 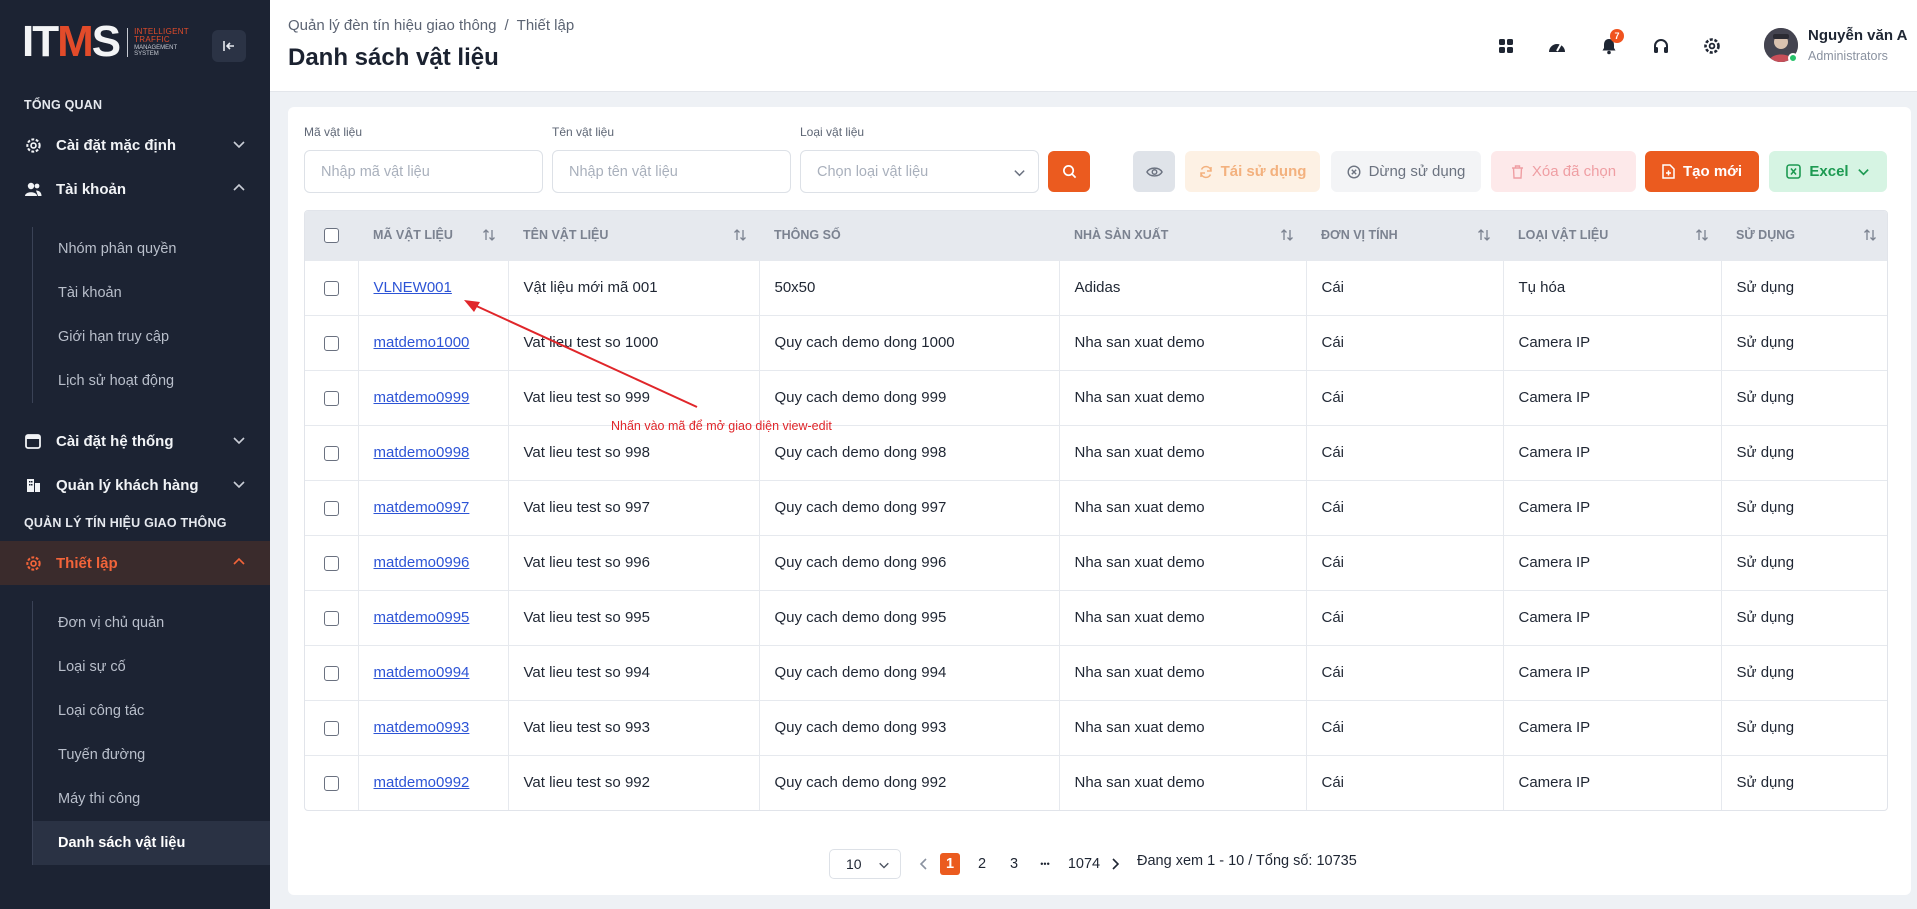 I want to click on sidebar-item-material-list: Danh sách vật liệu, so click(x=151, y=843).